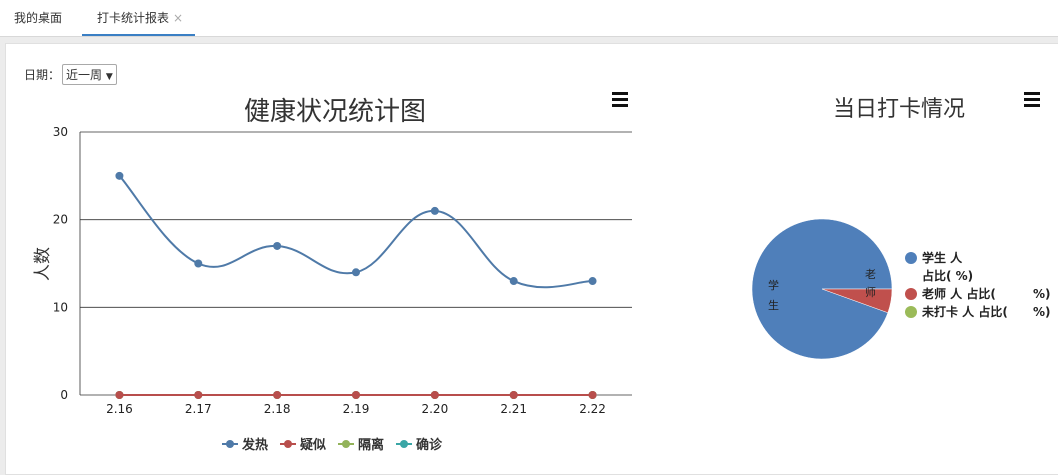 The height and width of the screenshot is (475, 1058). What do you see at coordinates (119, 409) in the screenshot?
I see `x-tick-label: 2.16` at bounding box center [119, 409].